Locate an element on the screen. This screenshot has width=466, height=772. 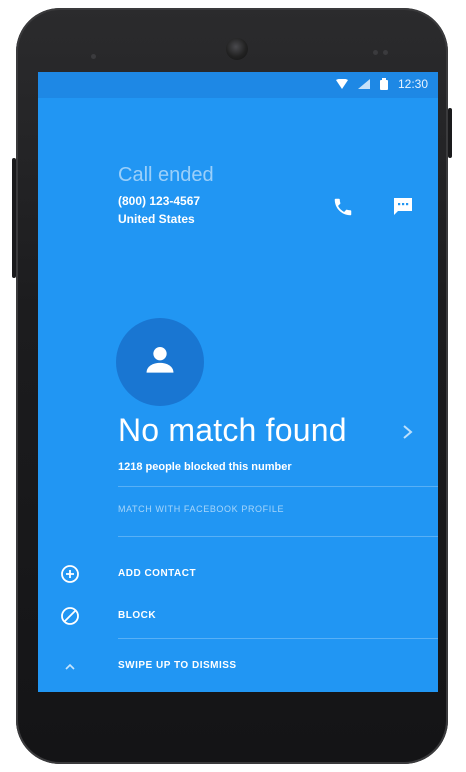
caller-location: United States is located at coordinates (156, 219).